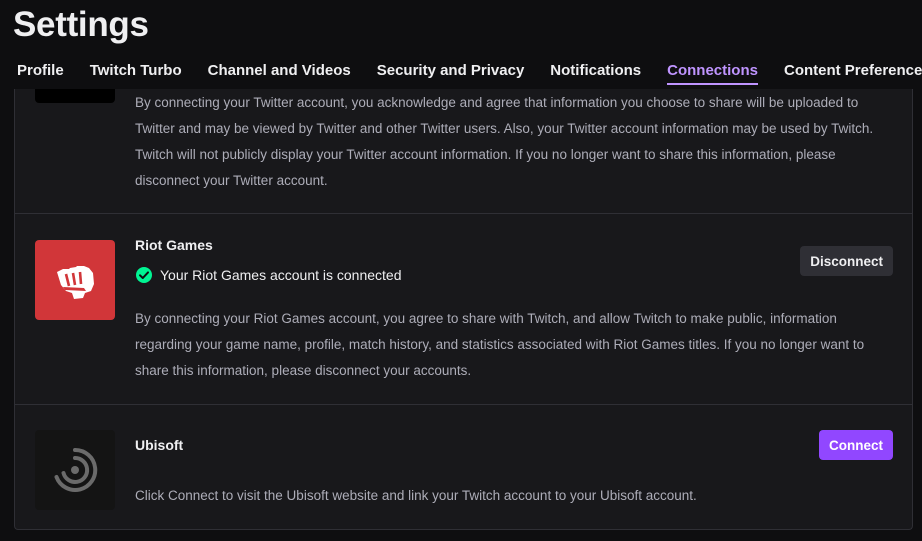  Describe the element at coordinates (595, 73) in the screenshot. I see `tab-notifications: Notifications` at that location.